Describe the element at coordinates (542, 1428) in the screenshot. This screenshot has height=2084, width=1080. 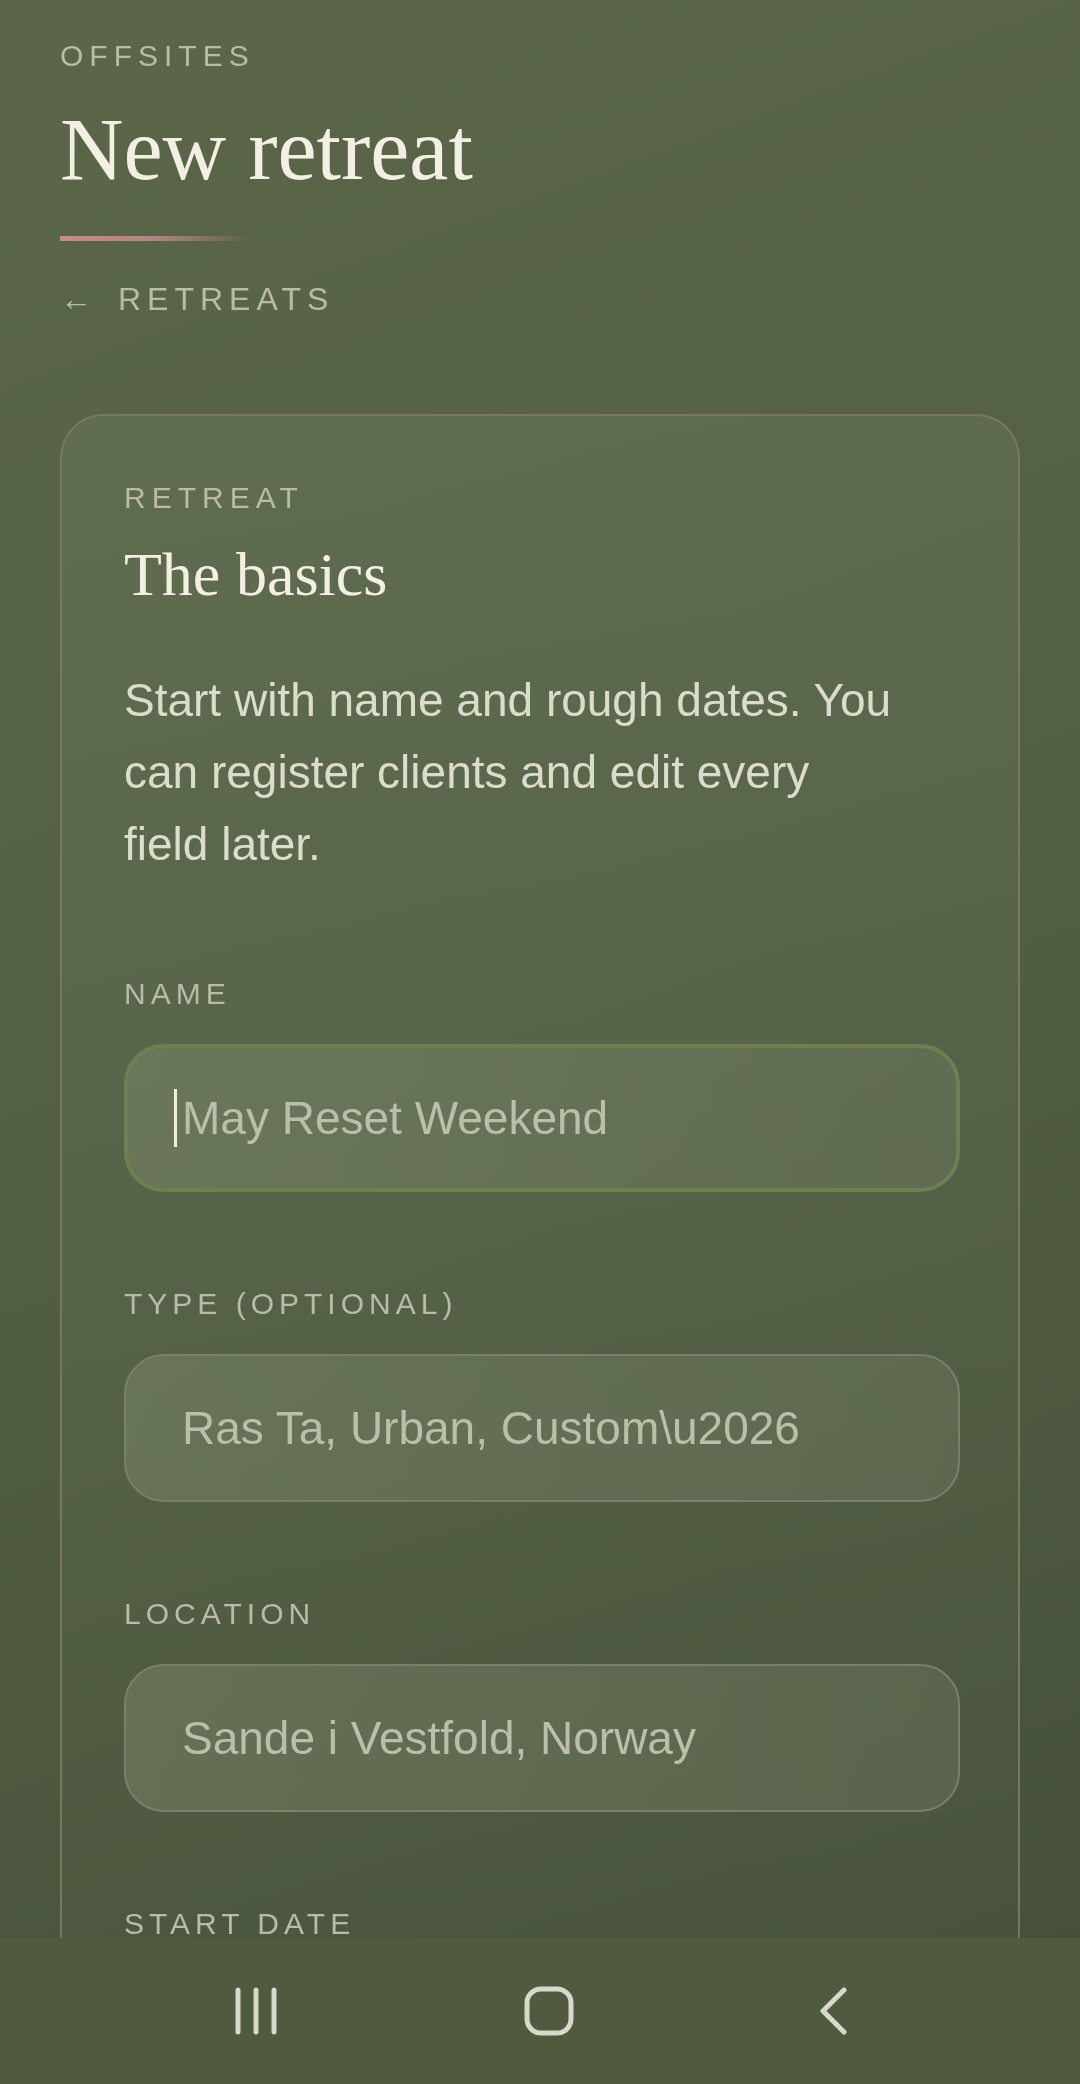
I see `input-field: Ras Ta, Urban, Custom\u2026` at that location.